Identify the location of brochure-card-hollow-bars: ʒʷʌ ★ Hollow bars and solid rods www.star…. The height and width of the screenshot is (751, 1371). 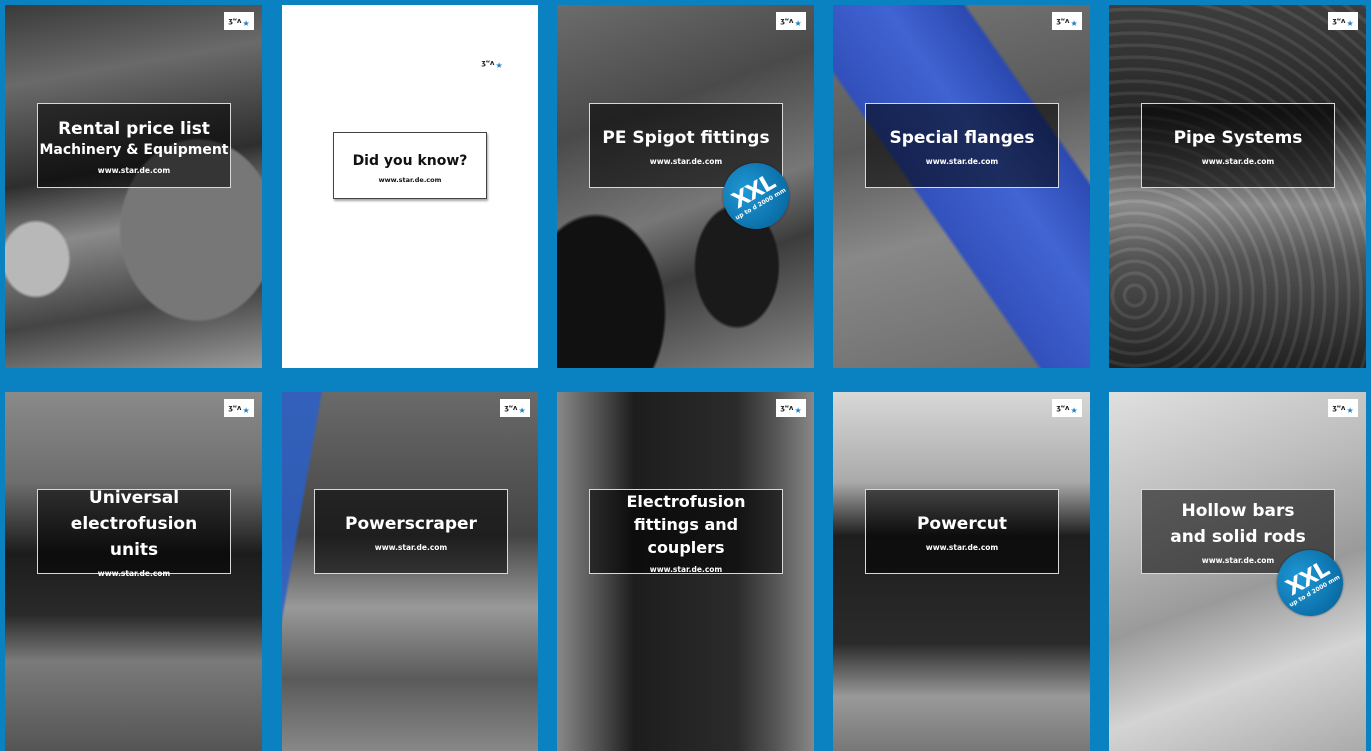
(1237, 571).